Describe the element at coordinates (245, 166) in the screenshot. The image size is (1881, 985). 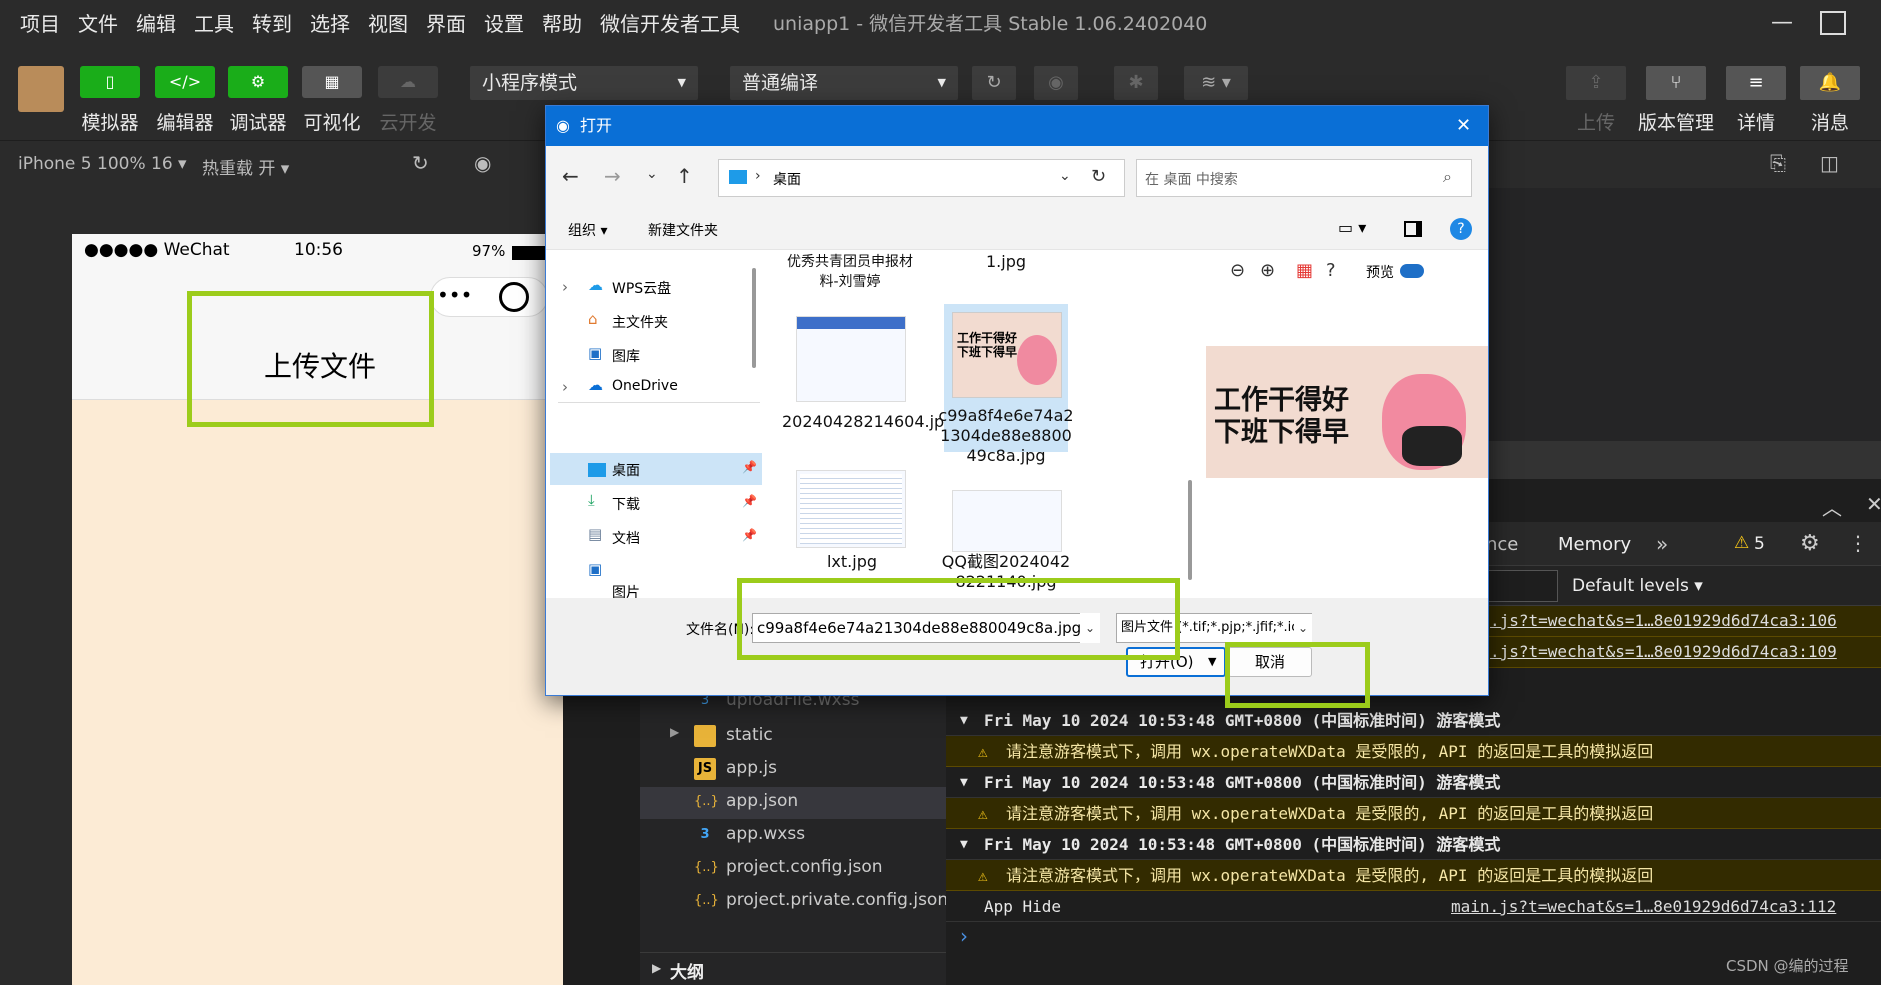
I see `hotreload-select: 热重载 开 ▾` at that location.